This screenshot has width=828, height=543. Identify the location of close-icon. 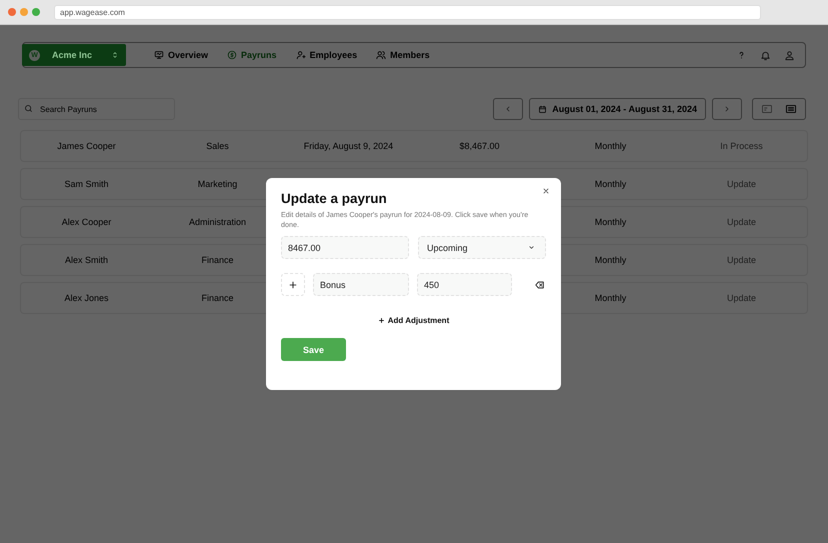
(546, 191).